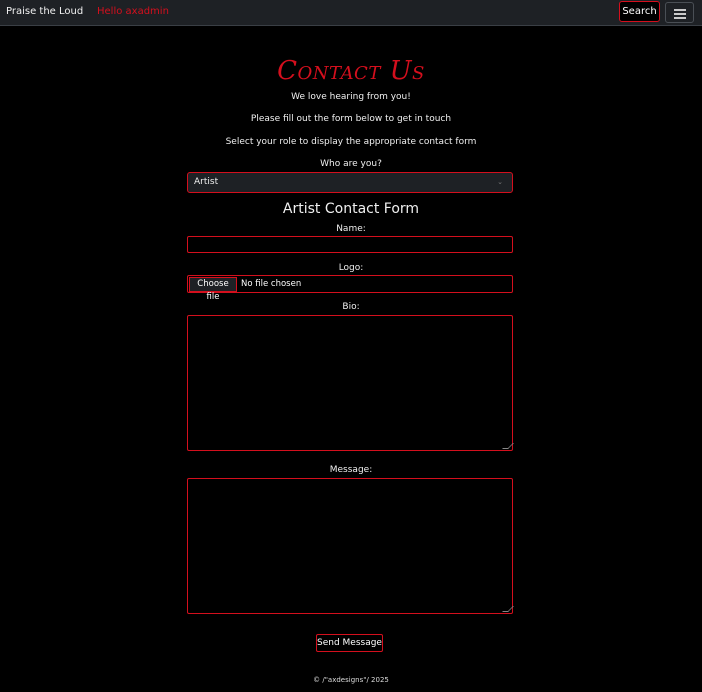 The height and width of the screenshot is (692, 702). I want to click on menu-toggle-button, so click(679, 12).